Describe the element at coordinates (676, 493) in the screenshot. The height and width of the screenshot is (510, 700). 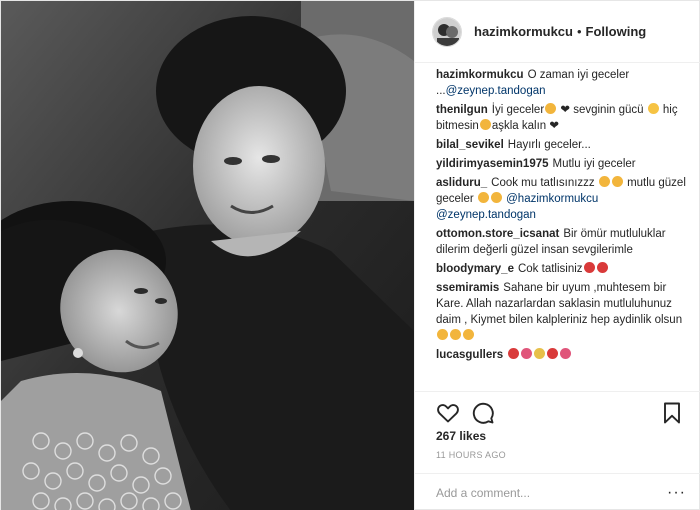
I see `more-options-icon: ···` at that location.